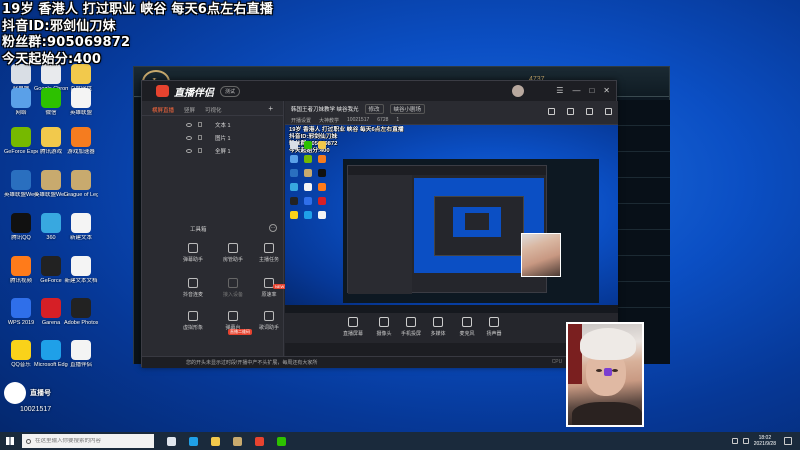 Image resolution: width=800 pixels, height=450 pixels. What do you see at coordinates (551, 111) in the screenshot?
I see `share-icon` at bounding box center [551, 111].